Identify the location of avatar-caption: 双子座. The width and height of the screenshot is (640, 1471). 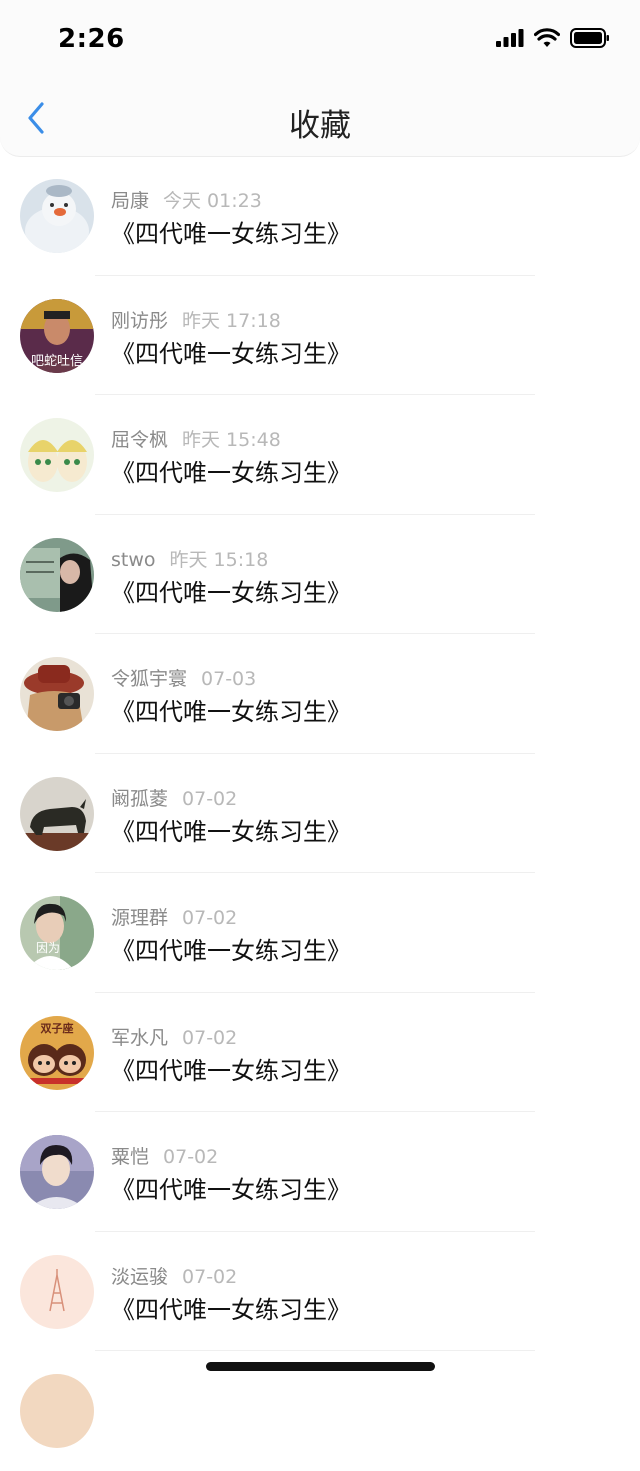
(57, 1028).